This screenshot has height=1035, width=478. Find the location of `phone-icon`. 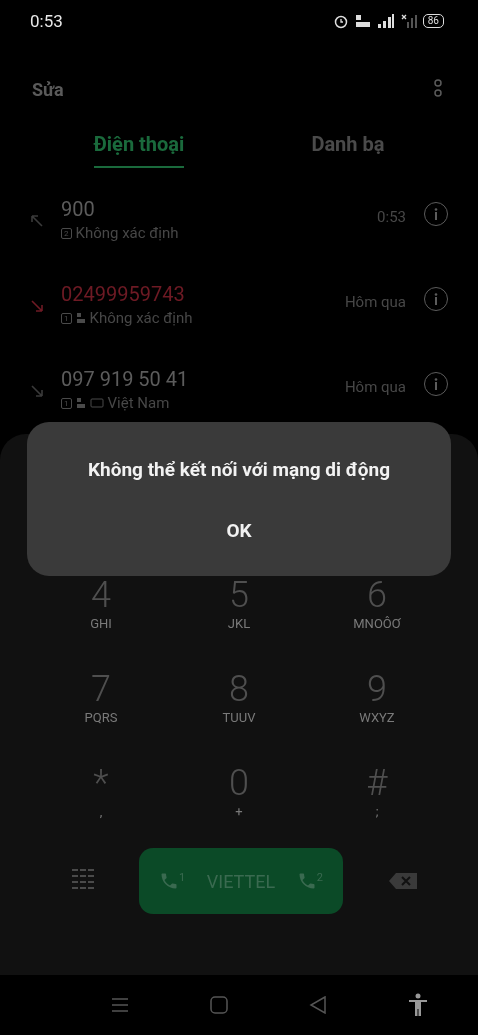

phone-icon is located at coordinates (169, 881).